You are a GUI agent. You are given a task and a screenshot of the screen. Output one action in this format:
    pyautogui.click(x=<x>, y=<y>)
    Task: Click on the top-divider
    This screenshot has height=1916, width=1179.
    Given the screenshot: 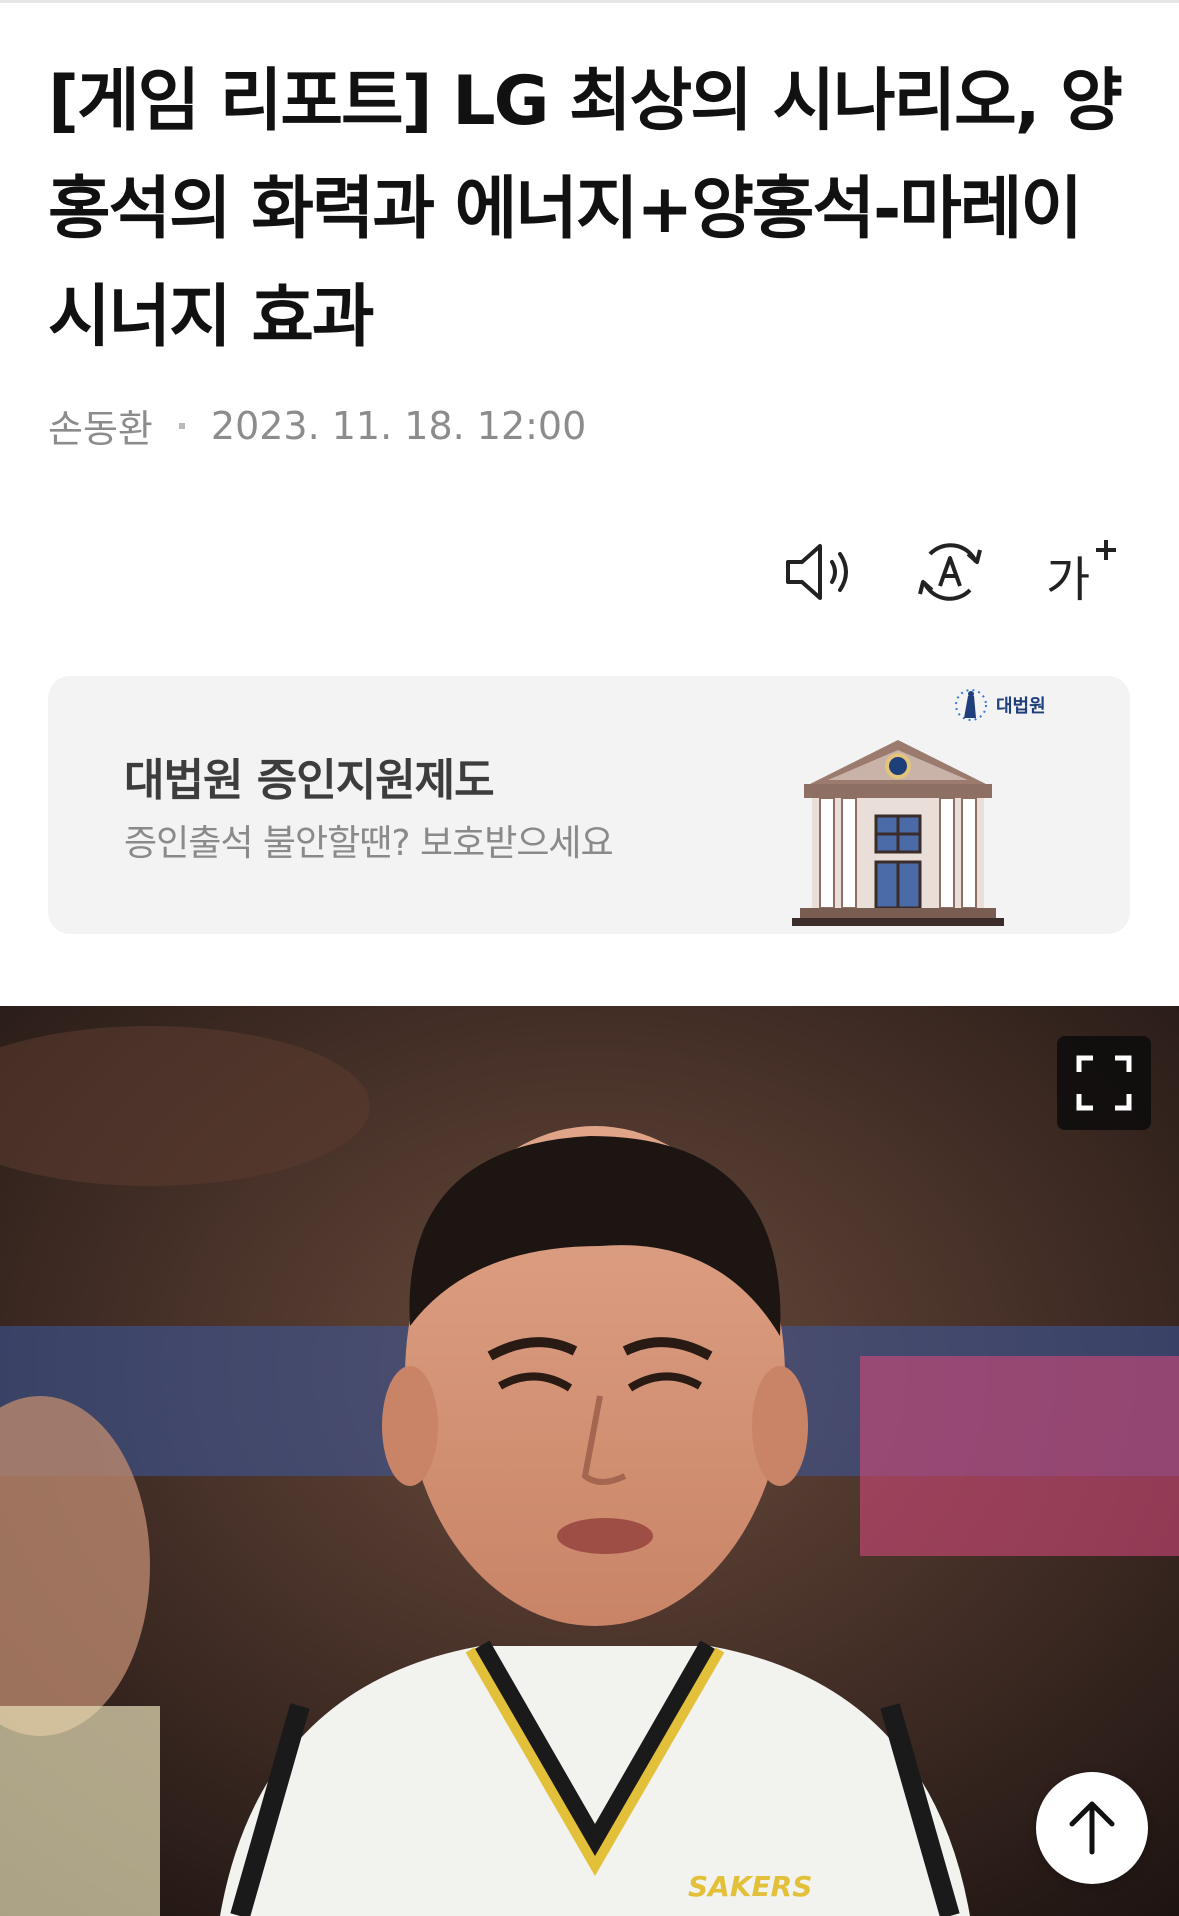 What is the action you would take?
    pyautogui.click(x=589, y=1)
    